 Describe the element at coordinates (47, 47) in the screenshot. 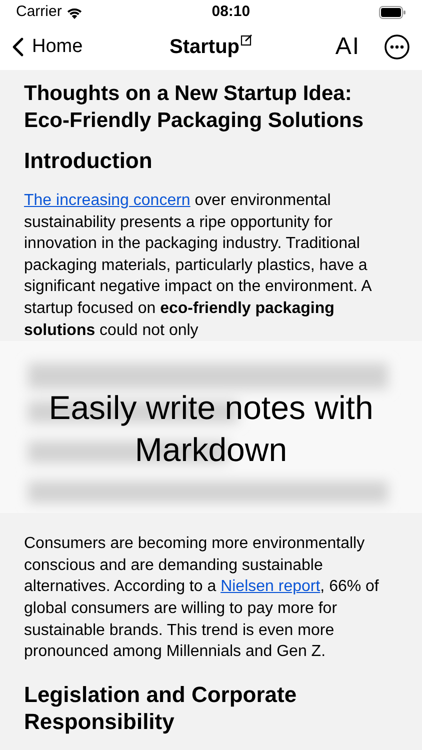

I see `back-button: Home` at that location.